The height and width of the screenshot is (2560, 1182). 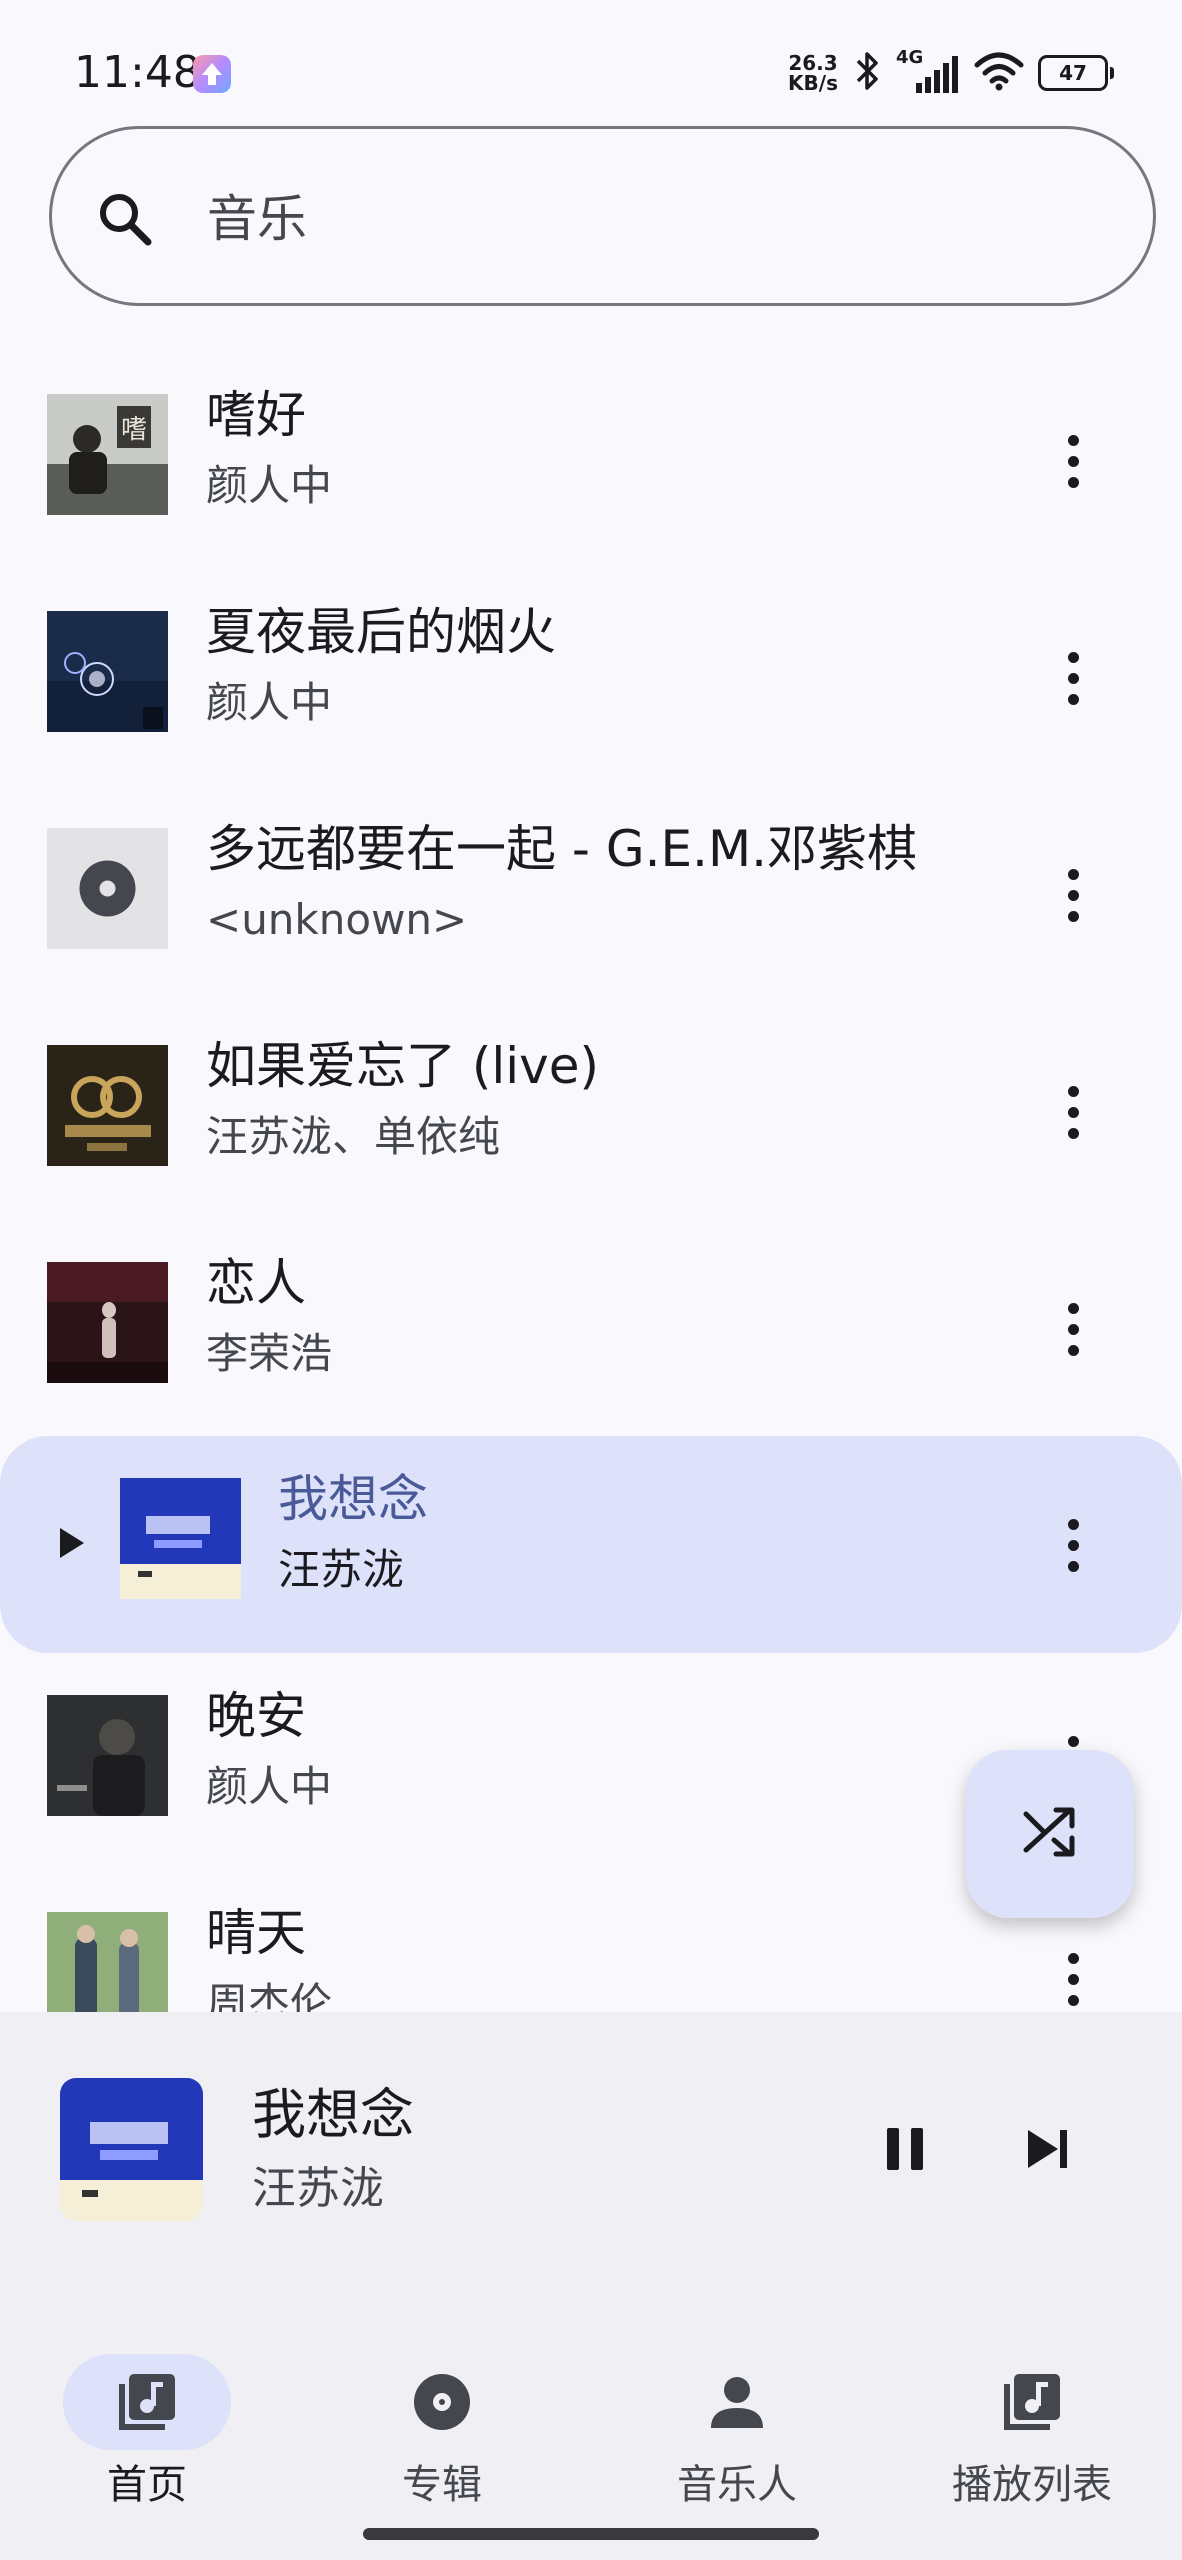 What do you see at coordinates (591, 1544) in the screenshot?
I see `song-row-now-playing: 我想念 汪苏泷` at bounding box center [591, 1544].